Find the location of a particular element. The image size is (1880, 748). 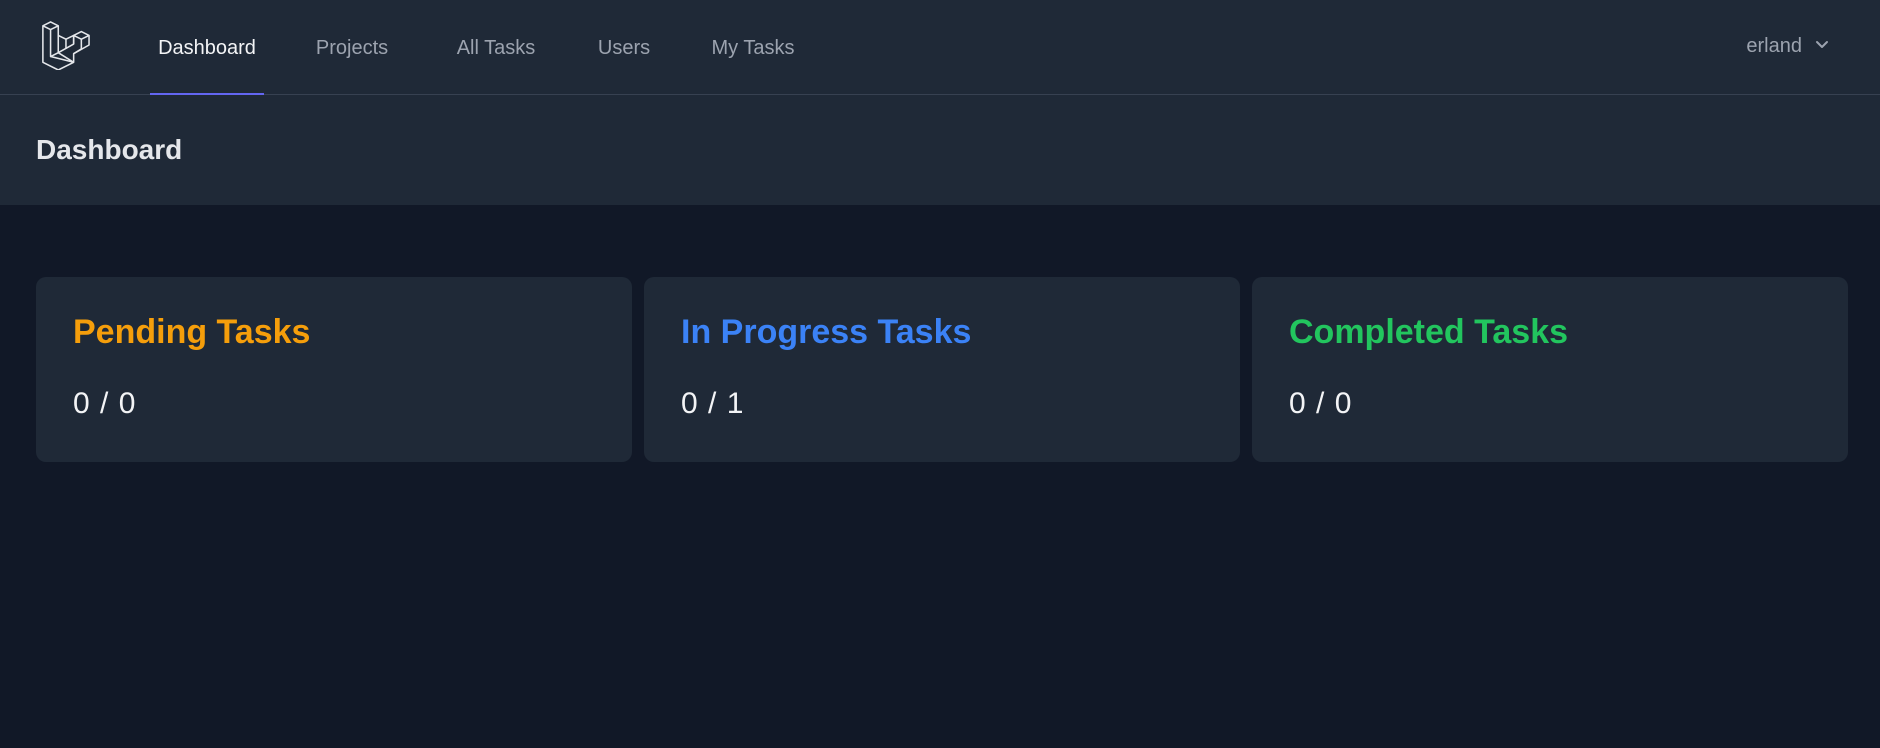

completed-tasks-card: Completed Tasks 0 / 0 is located at coordinates (1550, 369).